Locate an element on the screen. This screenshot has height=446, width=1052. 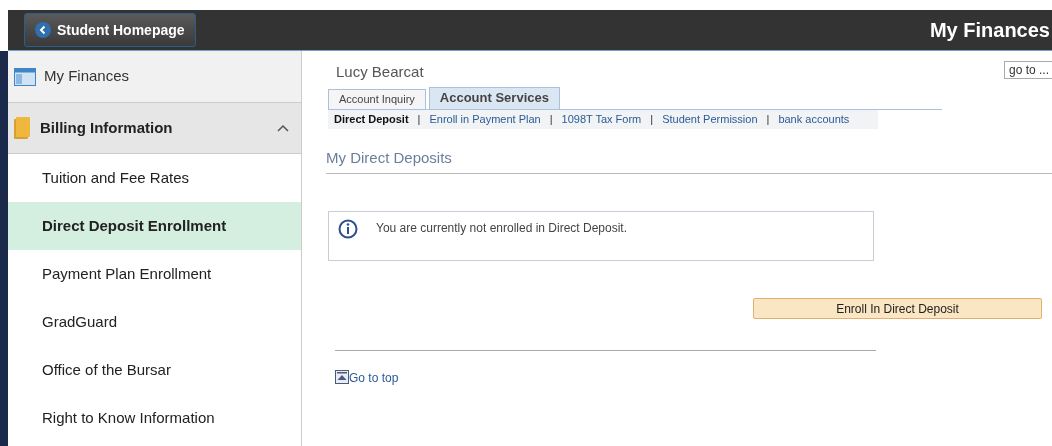
student-name: Lucy Bearcat is located at coordinates (380, 72).